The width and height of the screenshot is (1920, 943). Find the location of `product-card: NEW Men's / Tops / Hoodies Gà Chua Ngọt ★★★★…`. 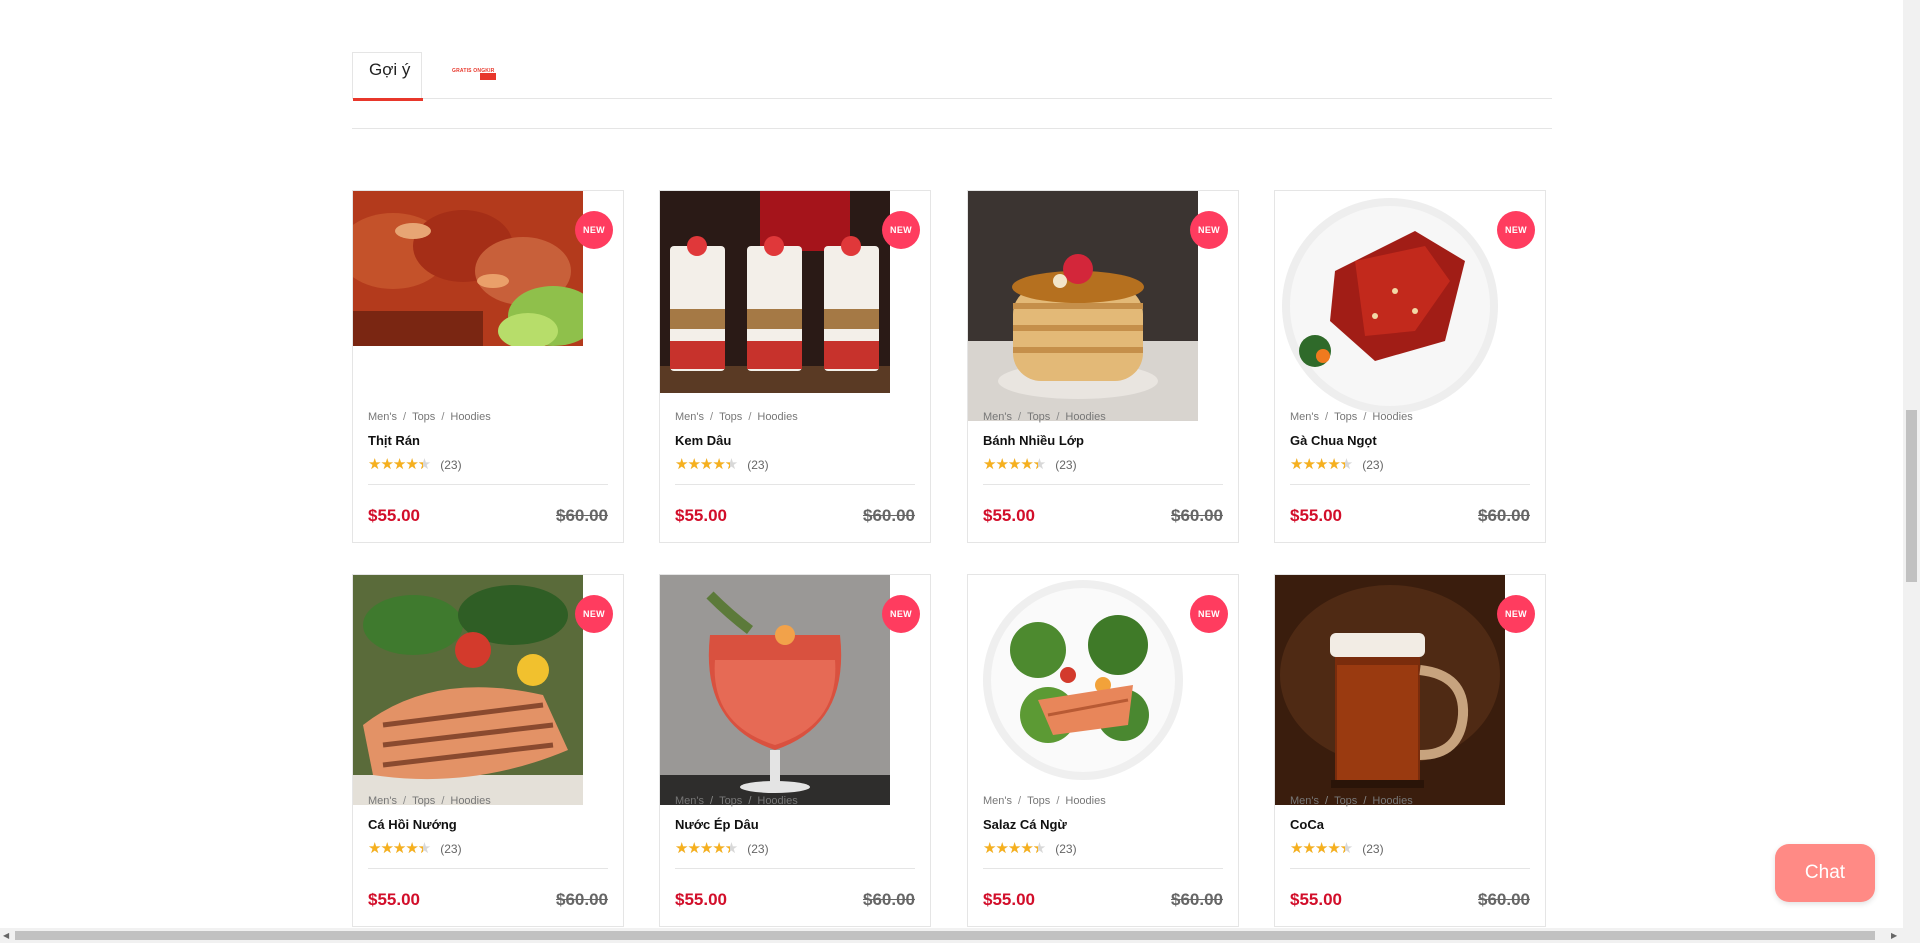

product-card: NEW Men's / Tops / Hoodies Gà Chua Ngọt ★★★★… is located at coordinates (1410, 366).